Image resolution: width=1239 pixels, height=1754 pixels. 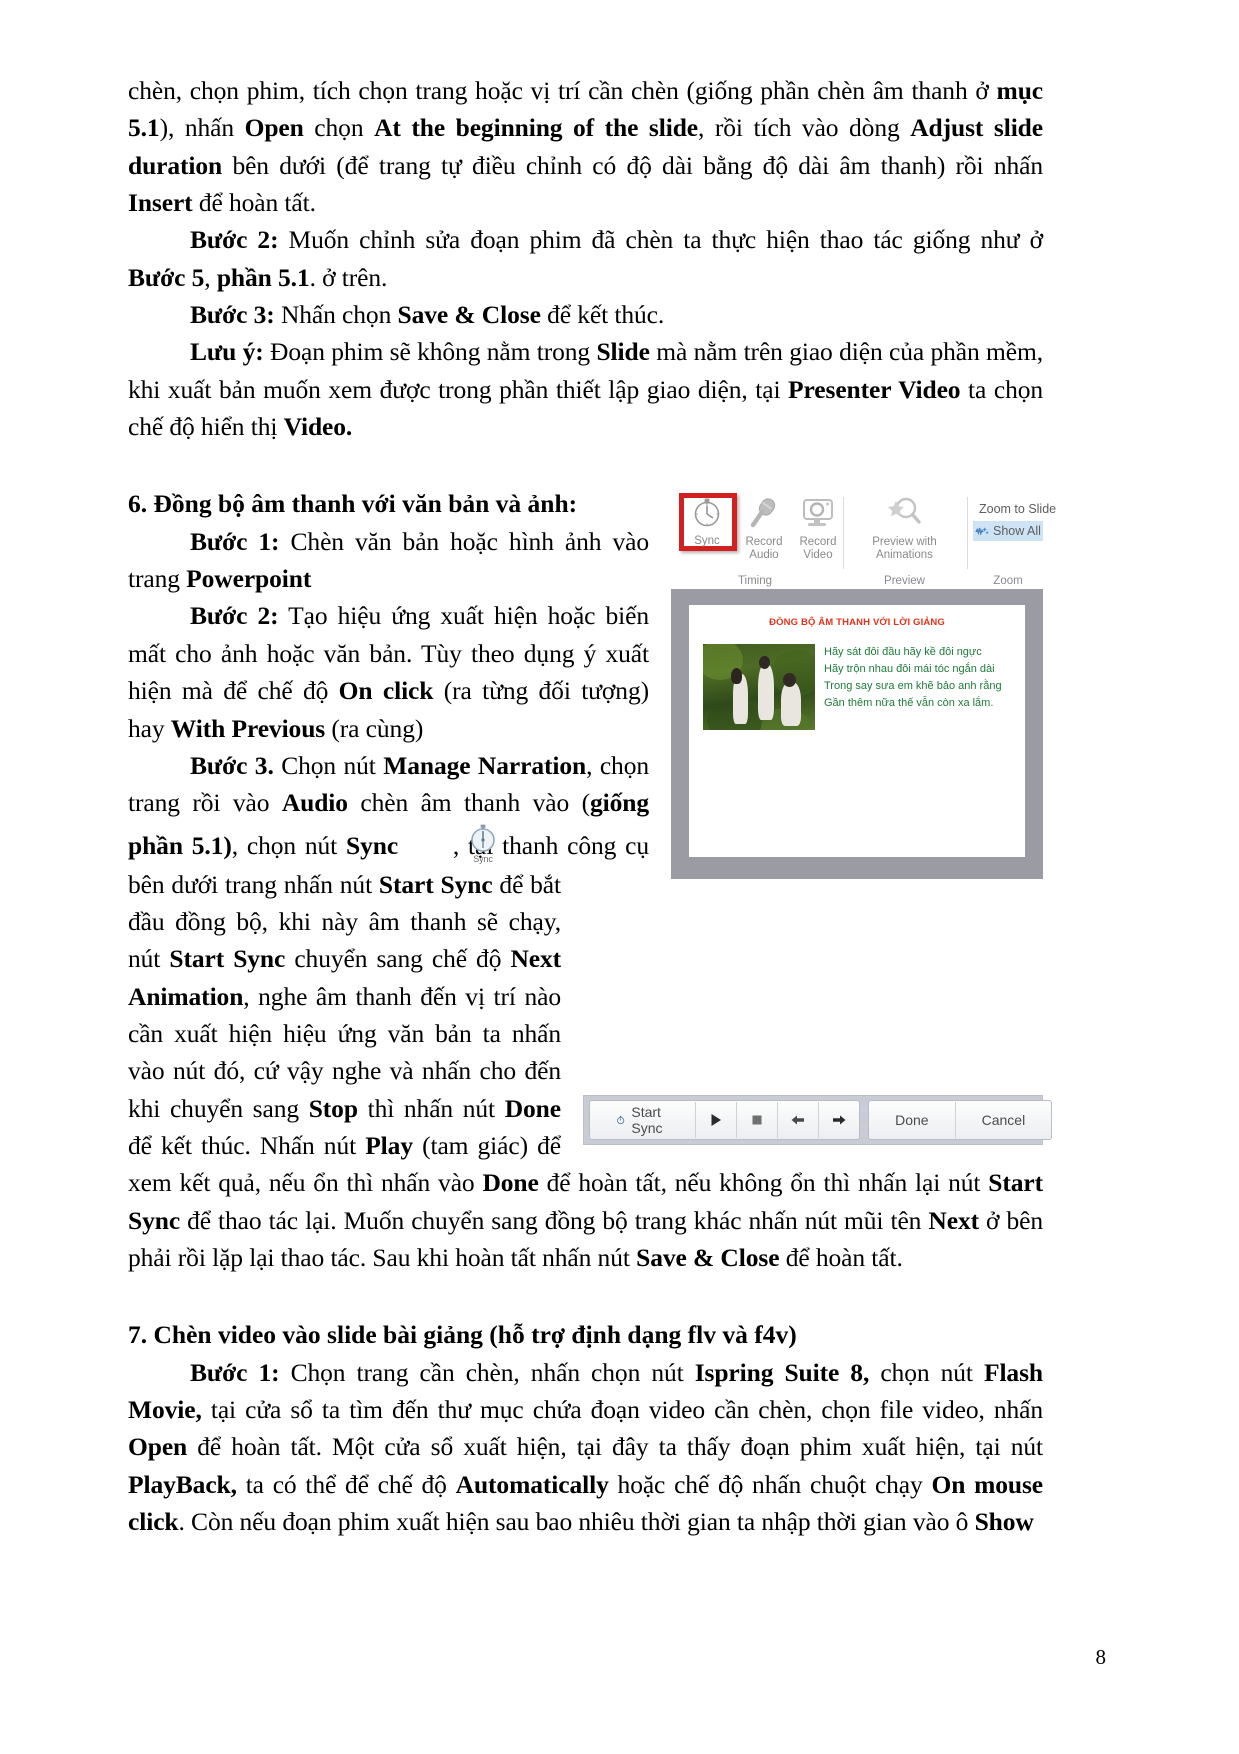 I want to click on ribbon-button-sync: Sync, so click(x=707, y=521).